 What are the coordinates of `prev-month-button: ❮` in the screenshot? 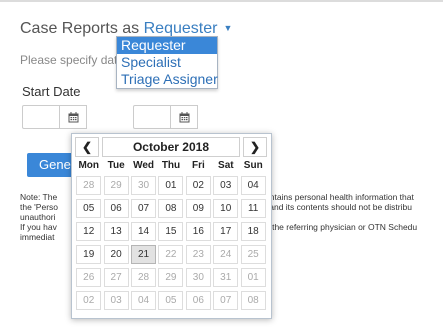 It's located at (87, 147).